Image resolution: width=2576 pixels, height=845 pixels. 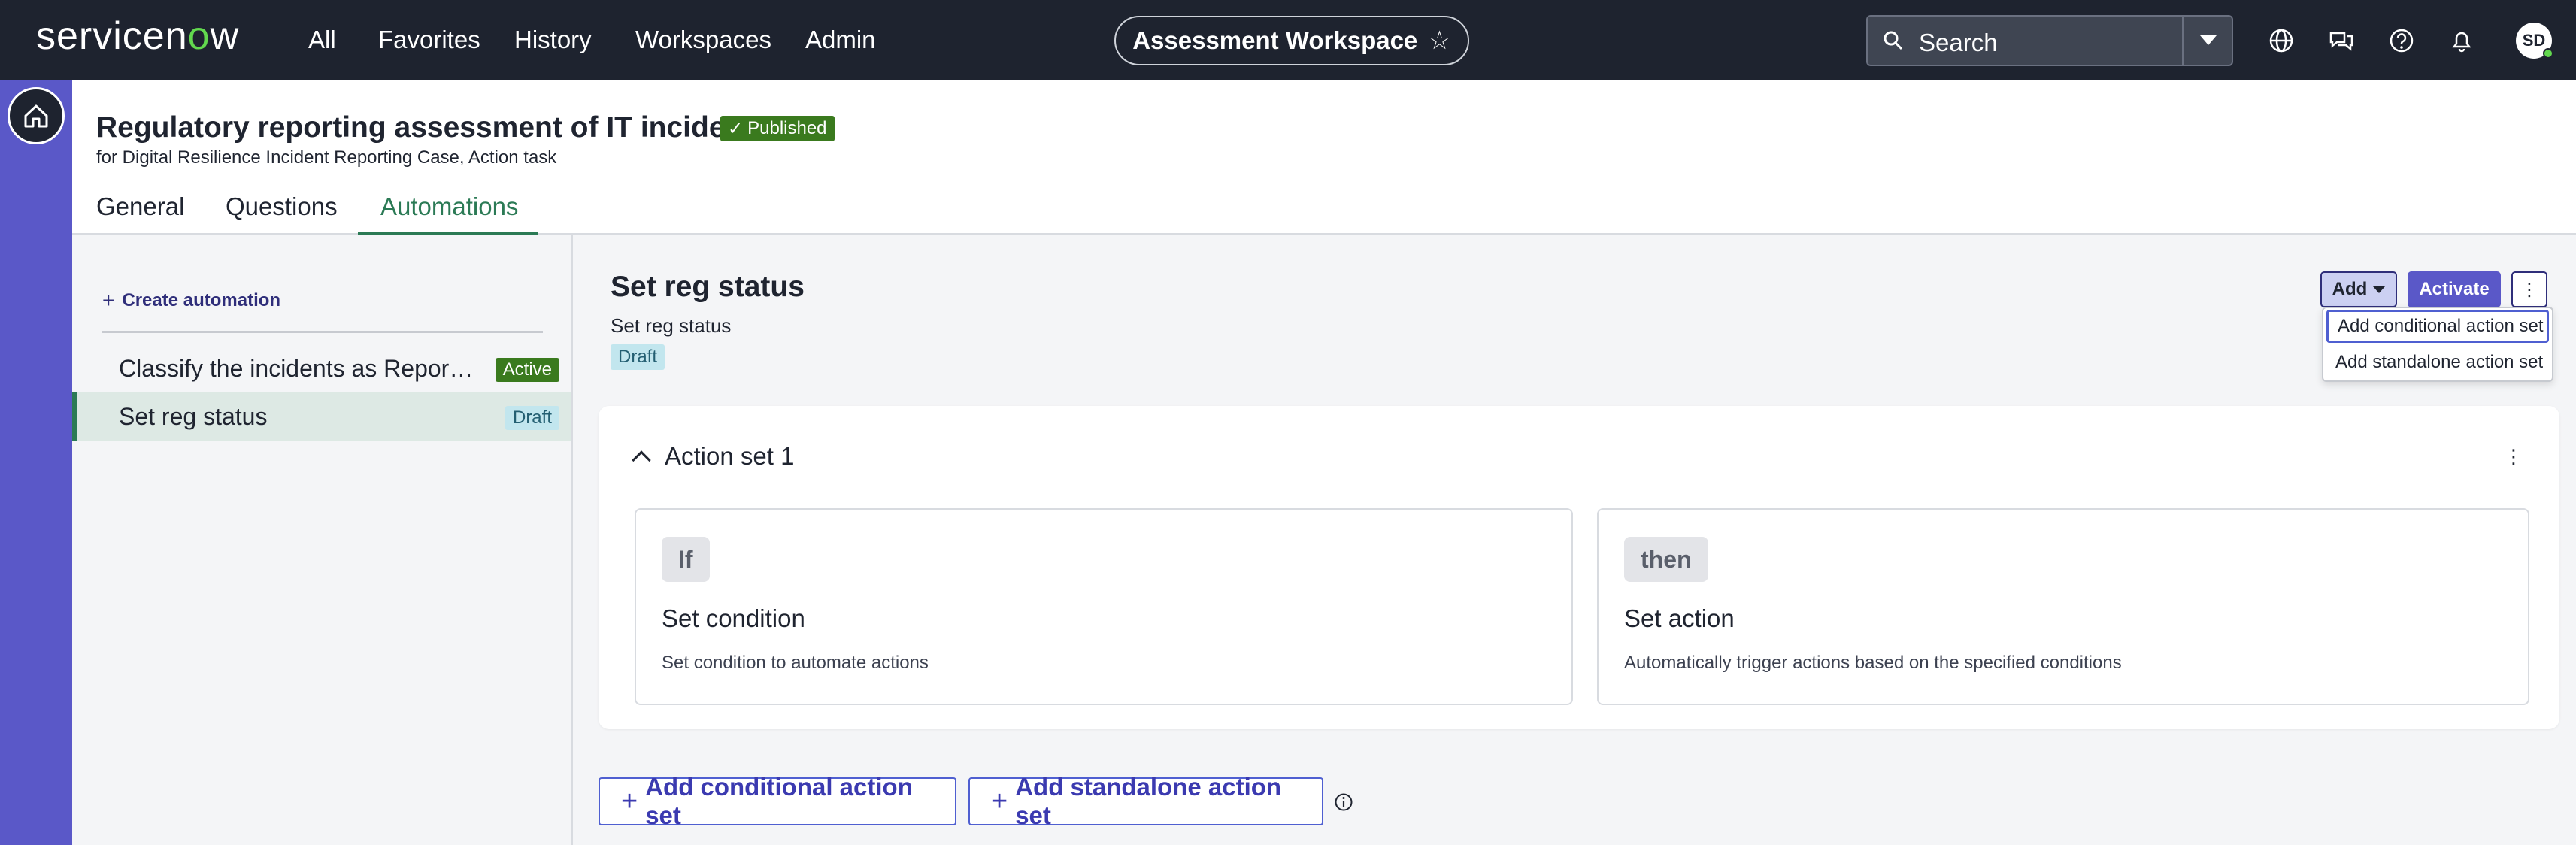 What do you see at coordinates (2461, 40) in the screenshot?
I see `bell-icon` at bounding box center [2461, 40].